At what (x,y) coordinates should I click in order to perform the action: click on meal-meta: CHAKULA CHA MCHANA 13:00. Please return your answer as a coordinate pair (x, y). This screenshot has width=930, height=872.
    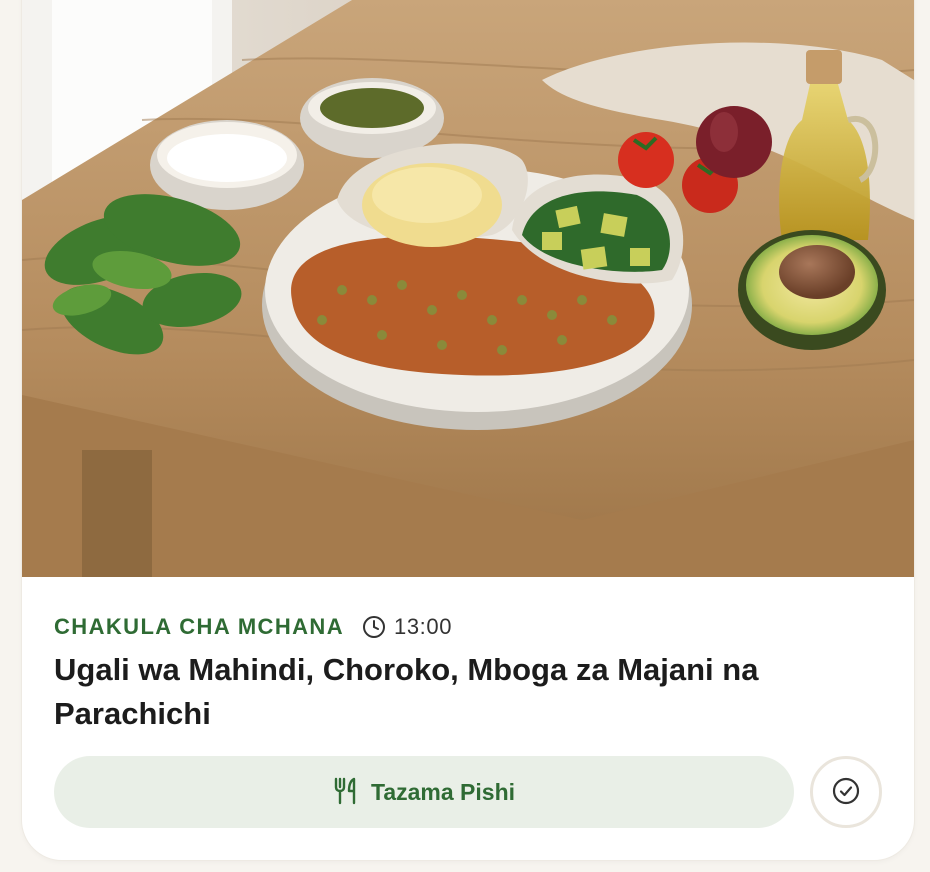
    Looking at the image, I should click on (253, 627).